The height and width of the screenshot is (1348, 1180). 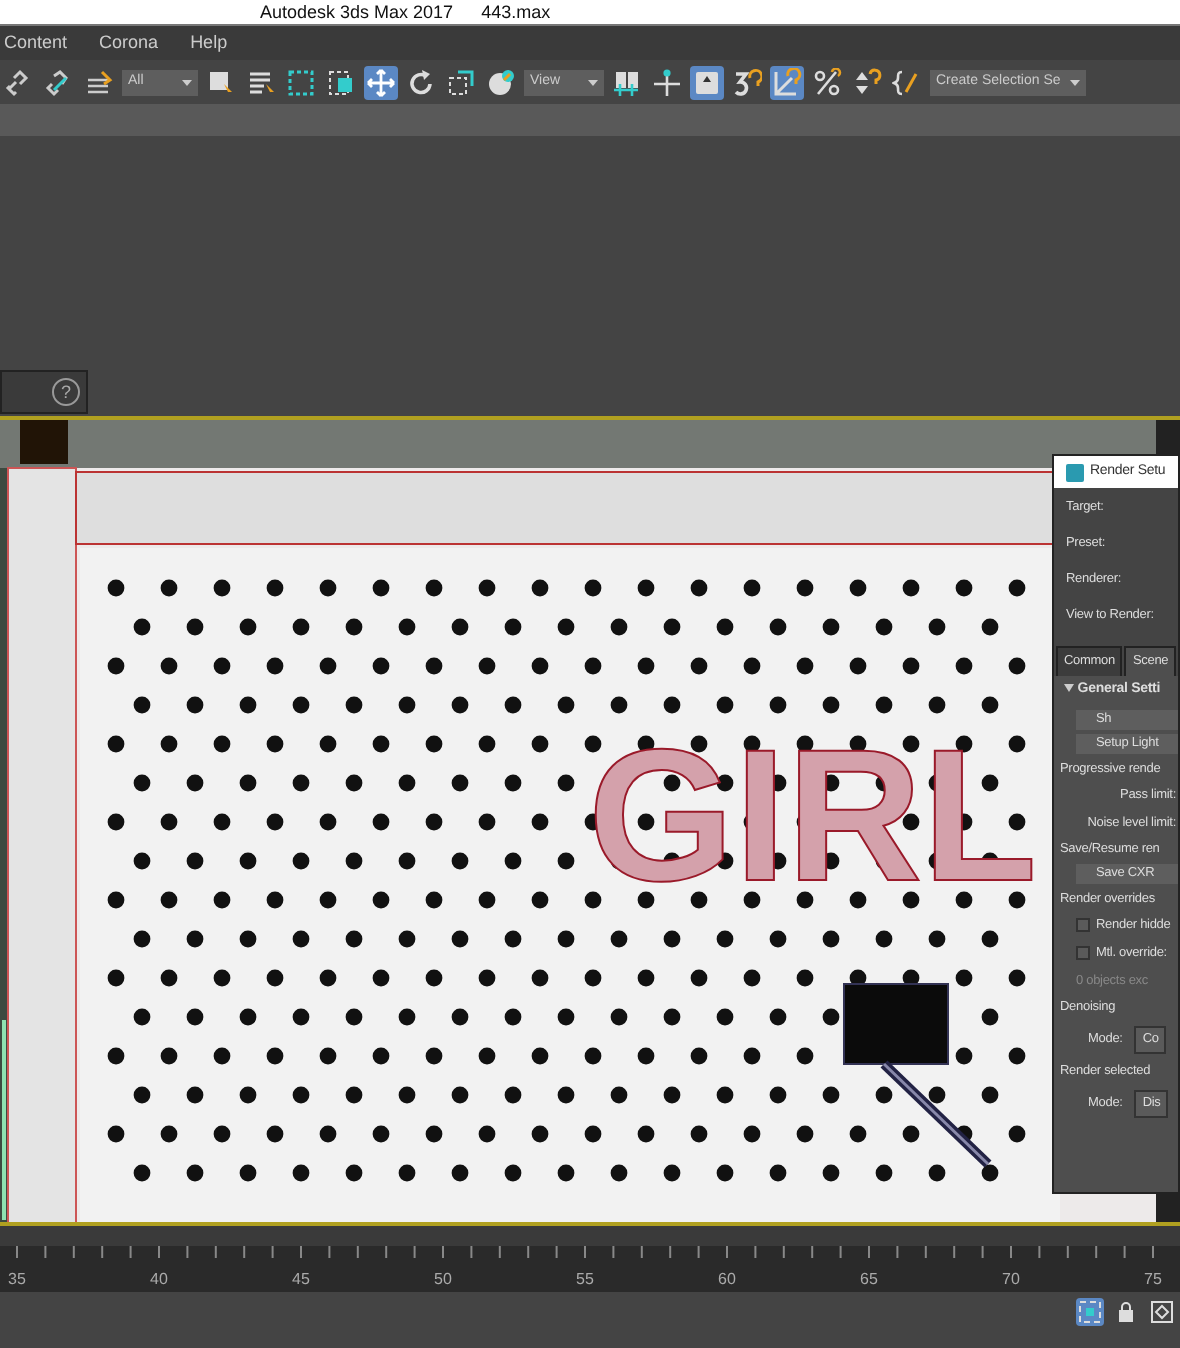 What do you see at coordinates (381, 82) in the screenshot?
I see `move-icon` at bounding box center [381, 82].